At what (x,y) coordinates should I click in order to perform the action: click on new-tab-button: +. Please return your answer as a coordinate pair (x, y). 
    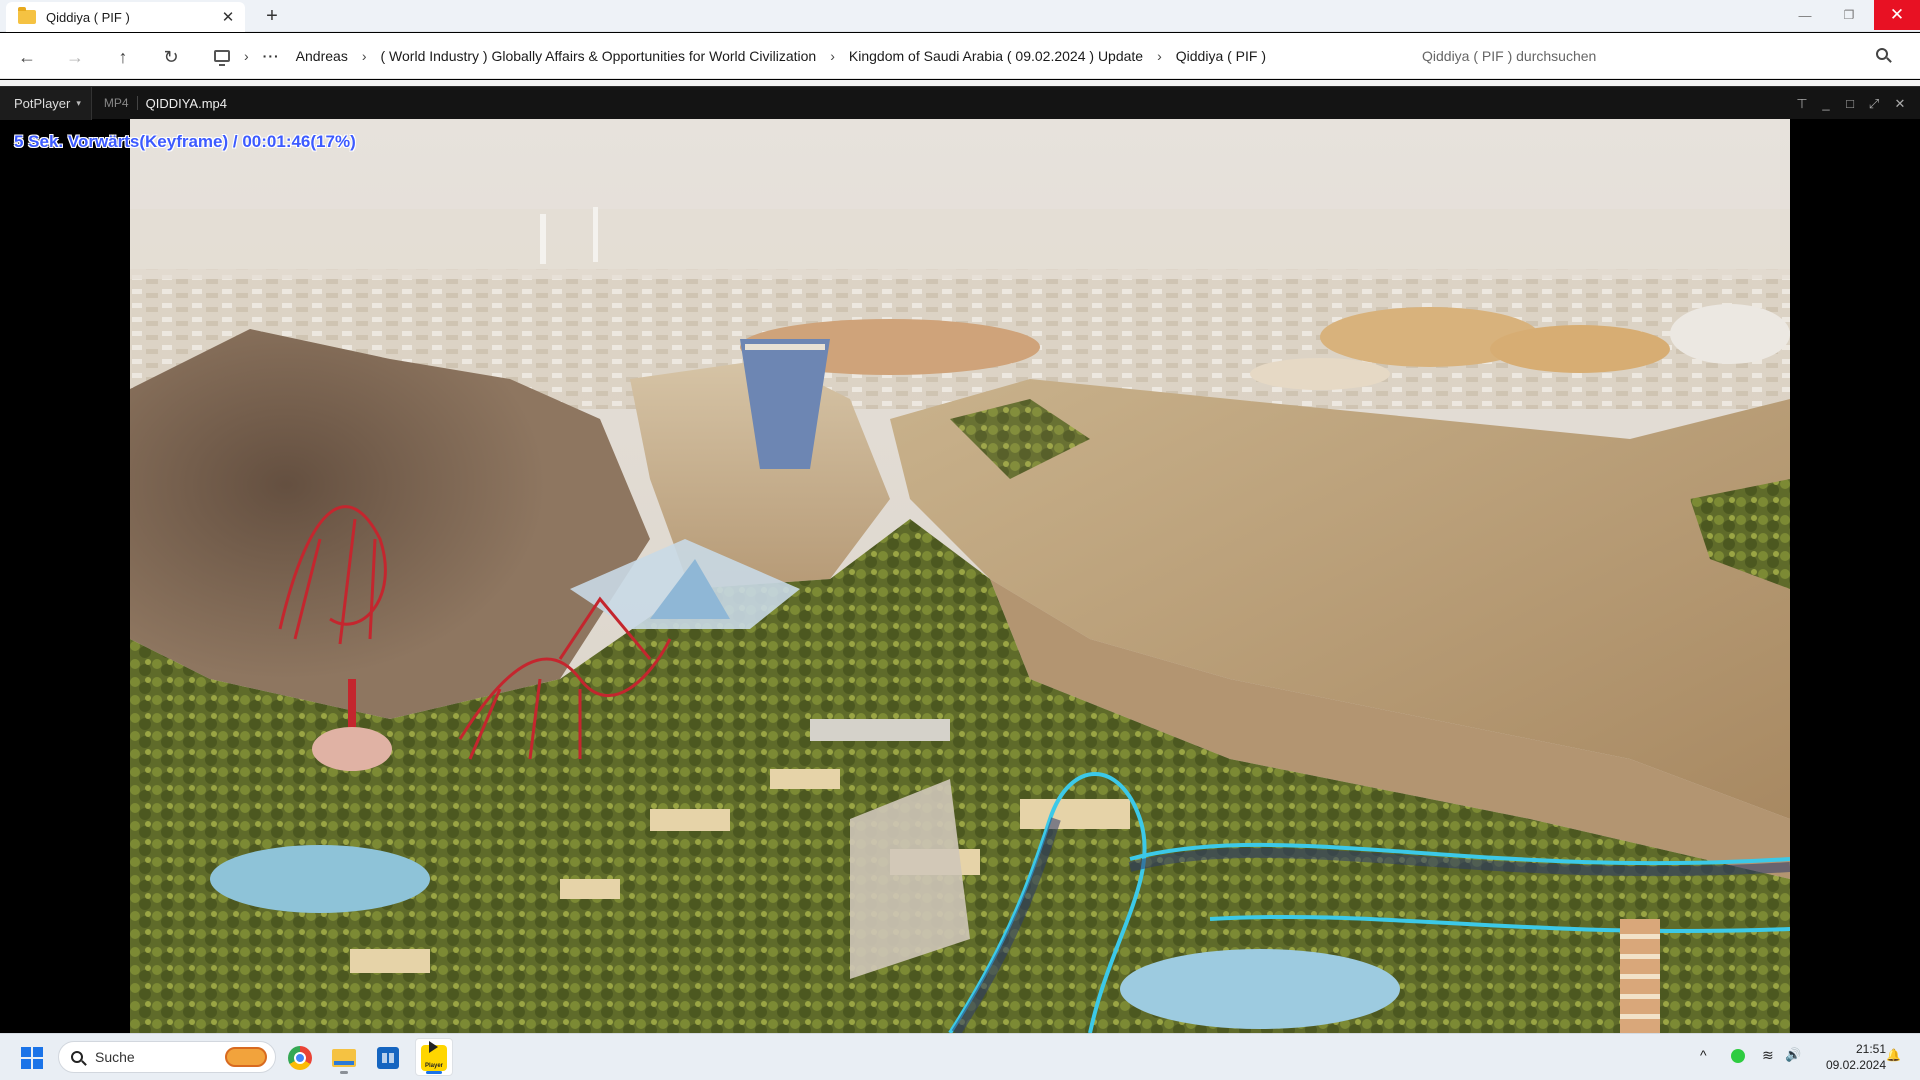
    Looking at the image, I should click on (272, 16).